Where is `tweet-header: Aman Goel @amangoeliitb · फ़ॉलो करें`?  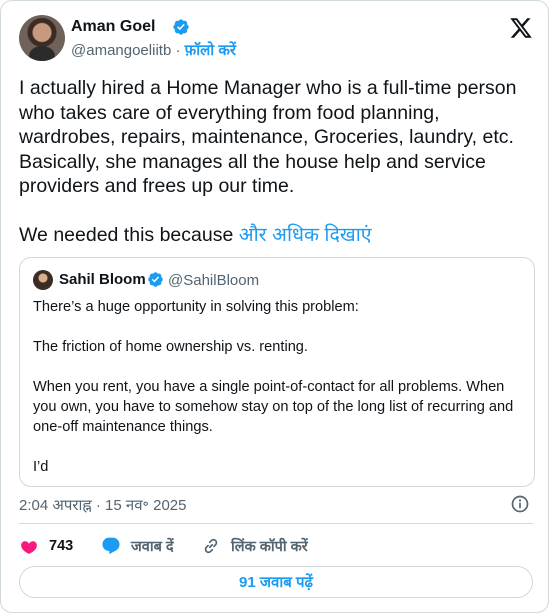
tweet-header: Aman Goel @amangoeliitb · फ़ॉलो करें is located at coordinates (276, 38).